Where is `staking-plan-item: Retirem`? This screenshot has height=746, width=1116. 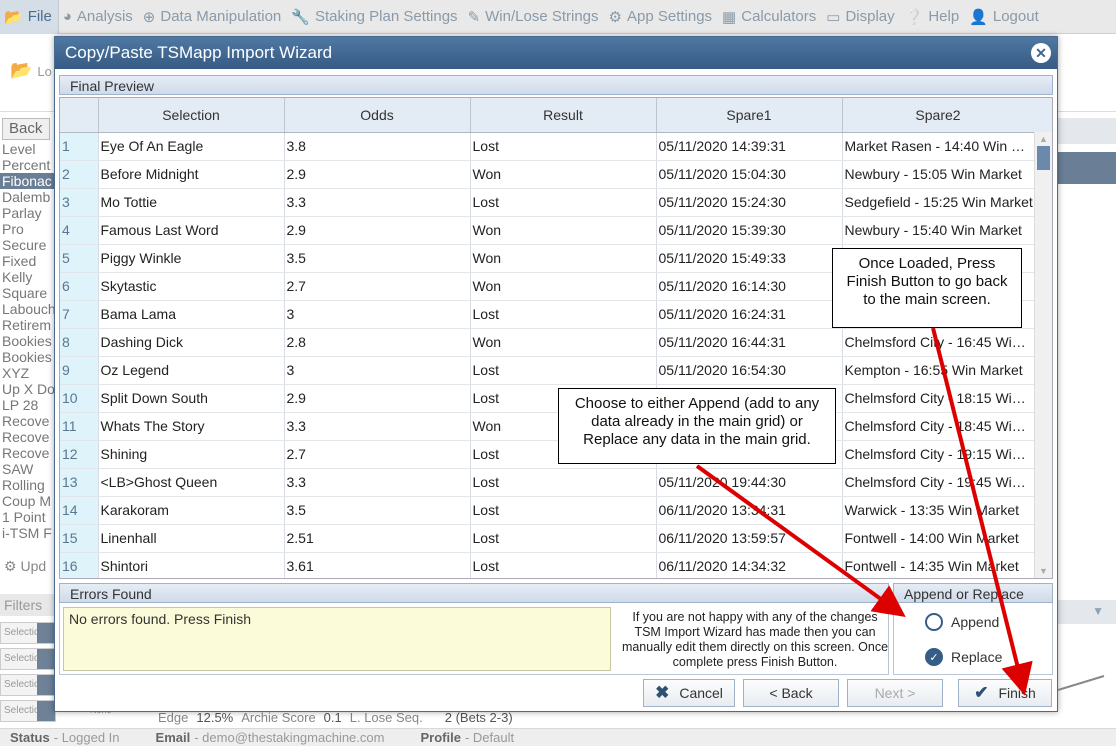
staking-plan-item: Retirem is located at coordinates (28, 325).